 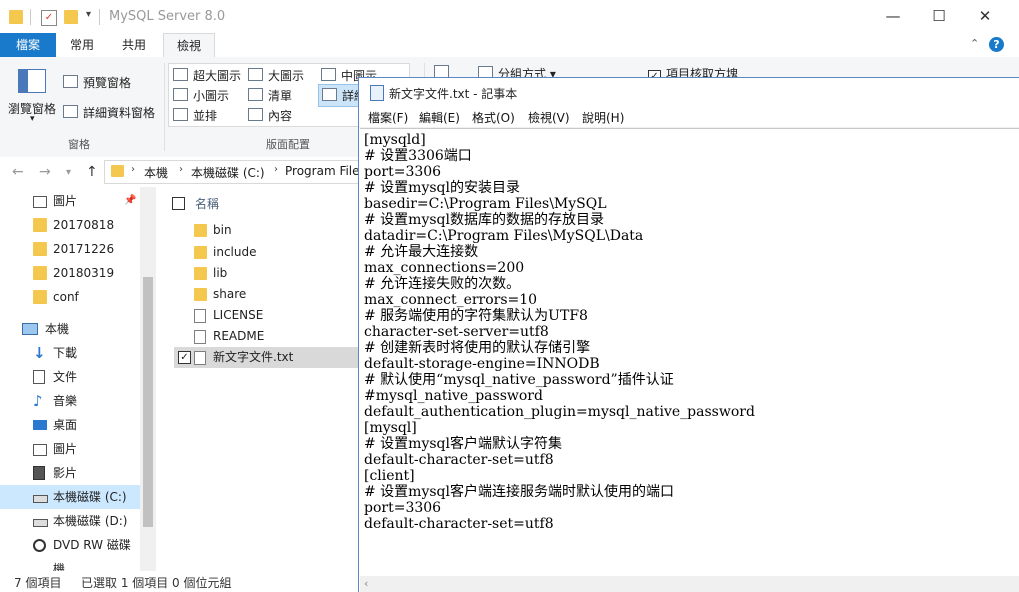 I want to click on small-icons-option: 小圖示, so click(x=201, y=95).